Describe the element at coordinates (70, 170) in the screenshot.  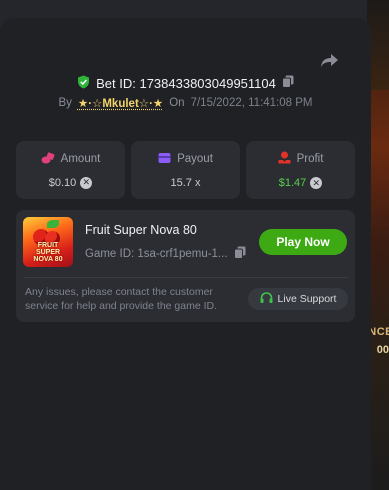
I see `stat-amount: Amount $0.10 ✕` at that location.